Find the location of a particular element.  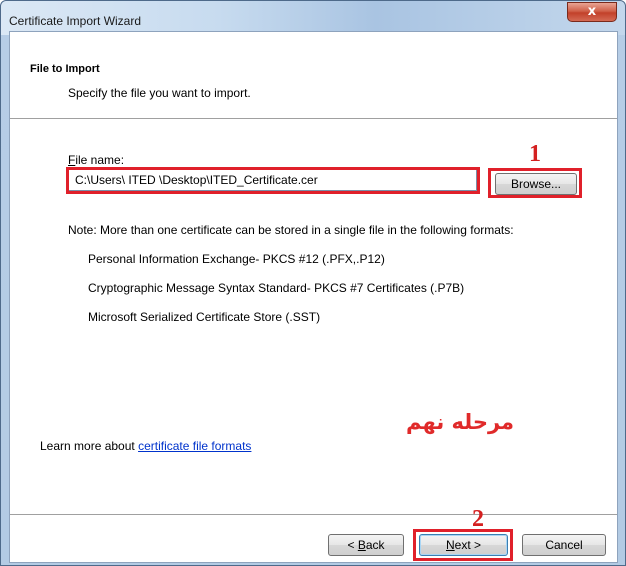

next-accesskey: N is located at coordinates (450, 545).